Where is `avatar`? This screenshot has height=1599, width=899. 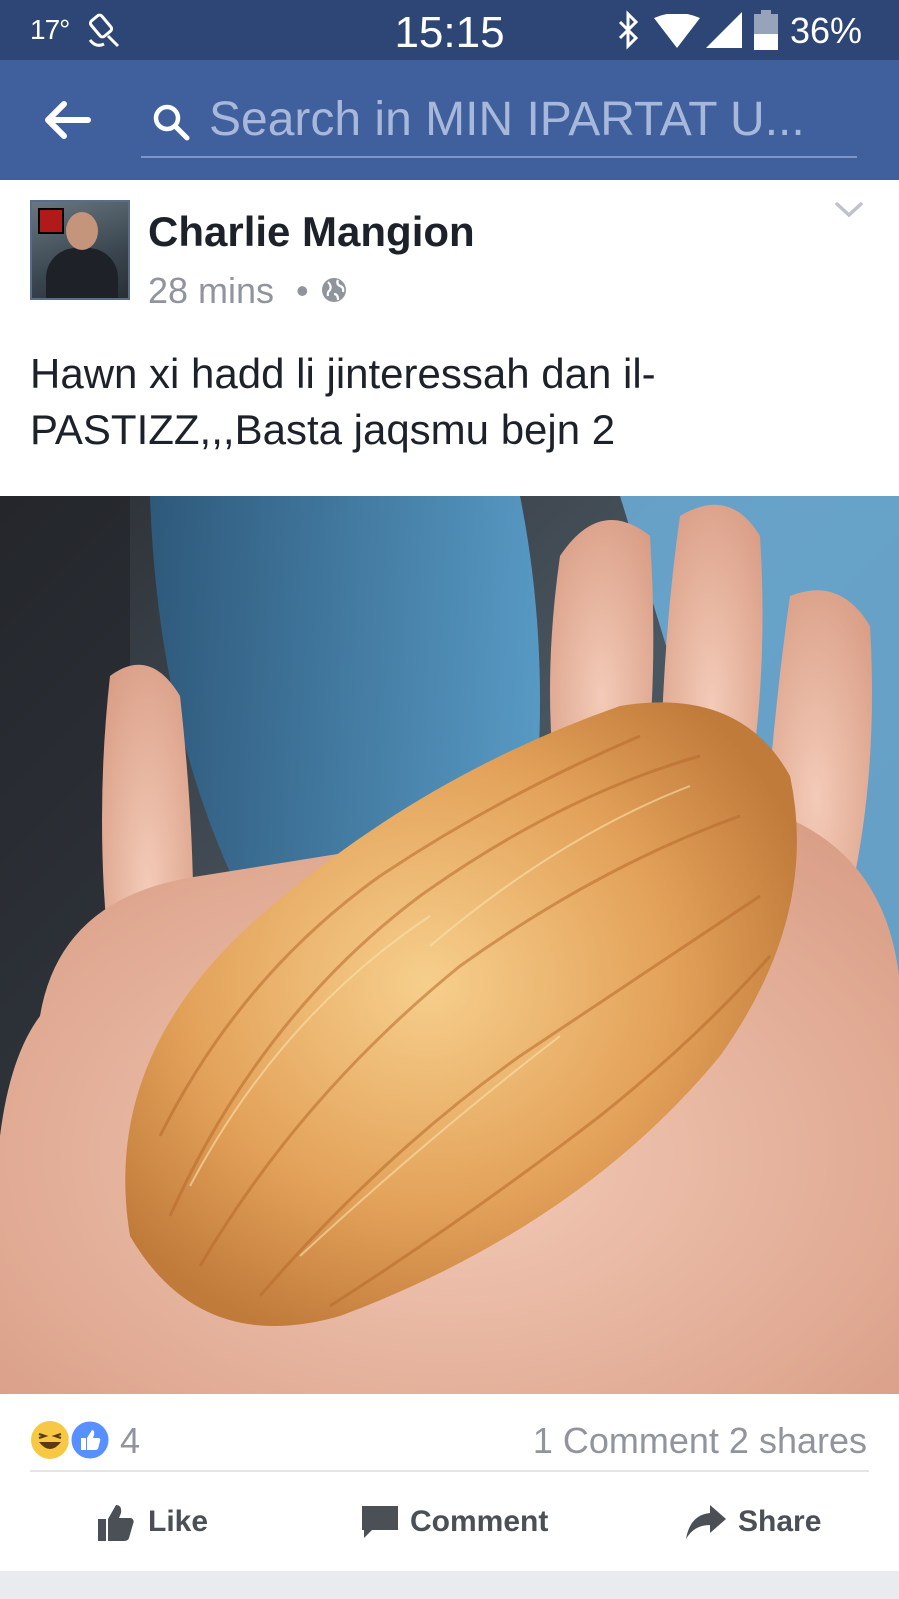
avatar is located at coordinates (80, 250).